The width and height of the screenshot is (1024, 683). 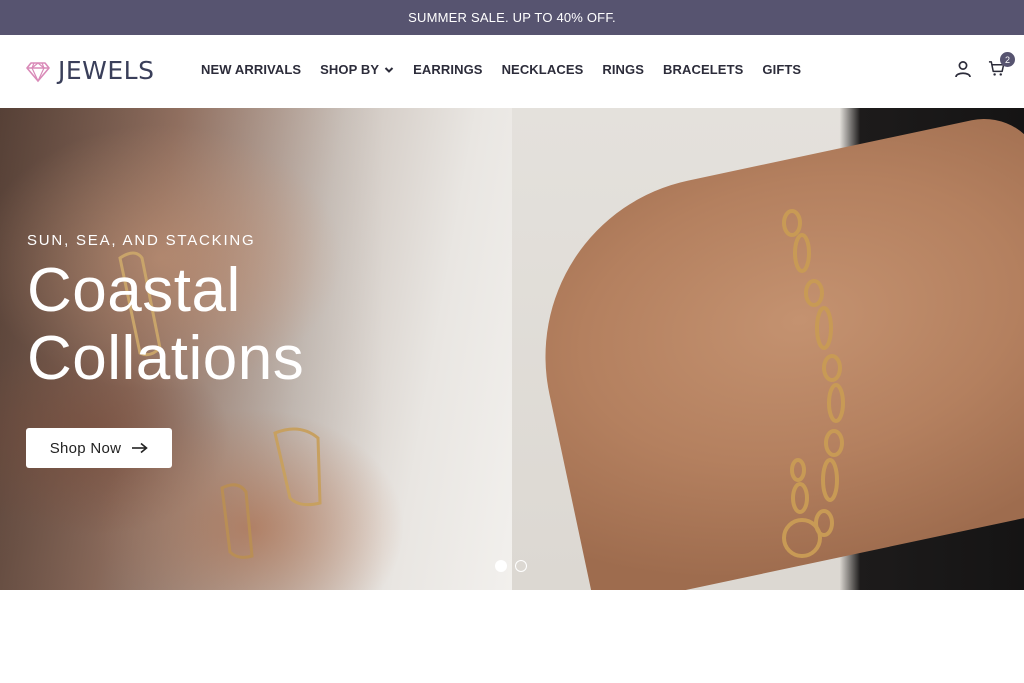 I want to click on user-icon, so click(x=963, y=69).